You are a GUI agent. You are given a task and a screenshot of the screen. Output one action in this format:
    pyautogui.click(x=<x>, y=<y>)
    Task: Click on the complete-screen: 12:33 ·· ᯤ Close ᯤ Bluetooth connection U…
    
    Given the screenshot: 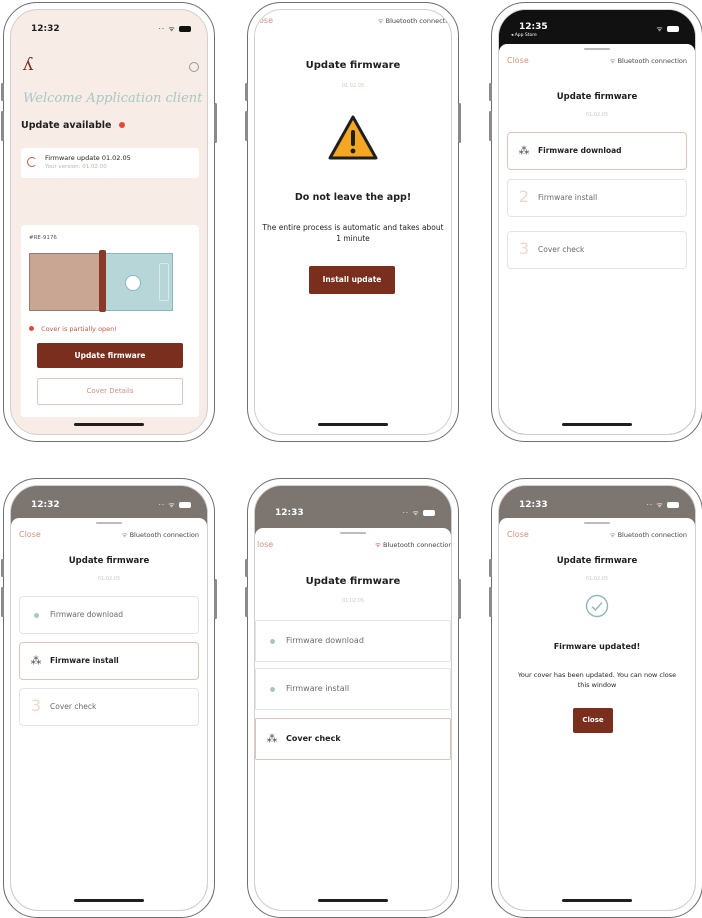 What is the action you would take?
    pyautogui.click(x=597, y=698)
    